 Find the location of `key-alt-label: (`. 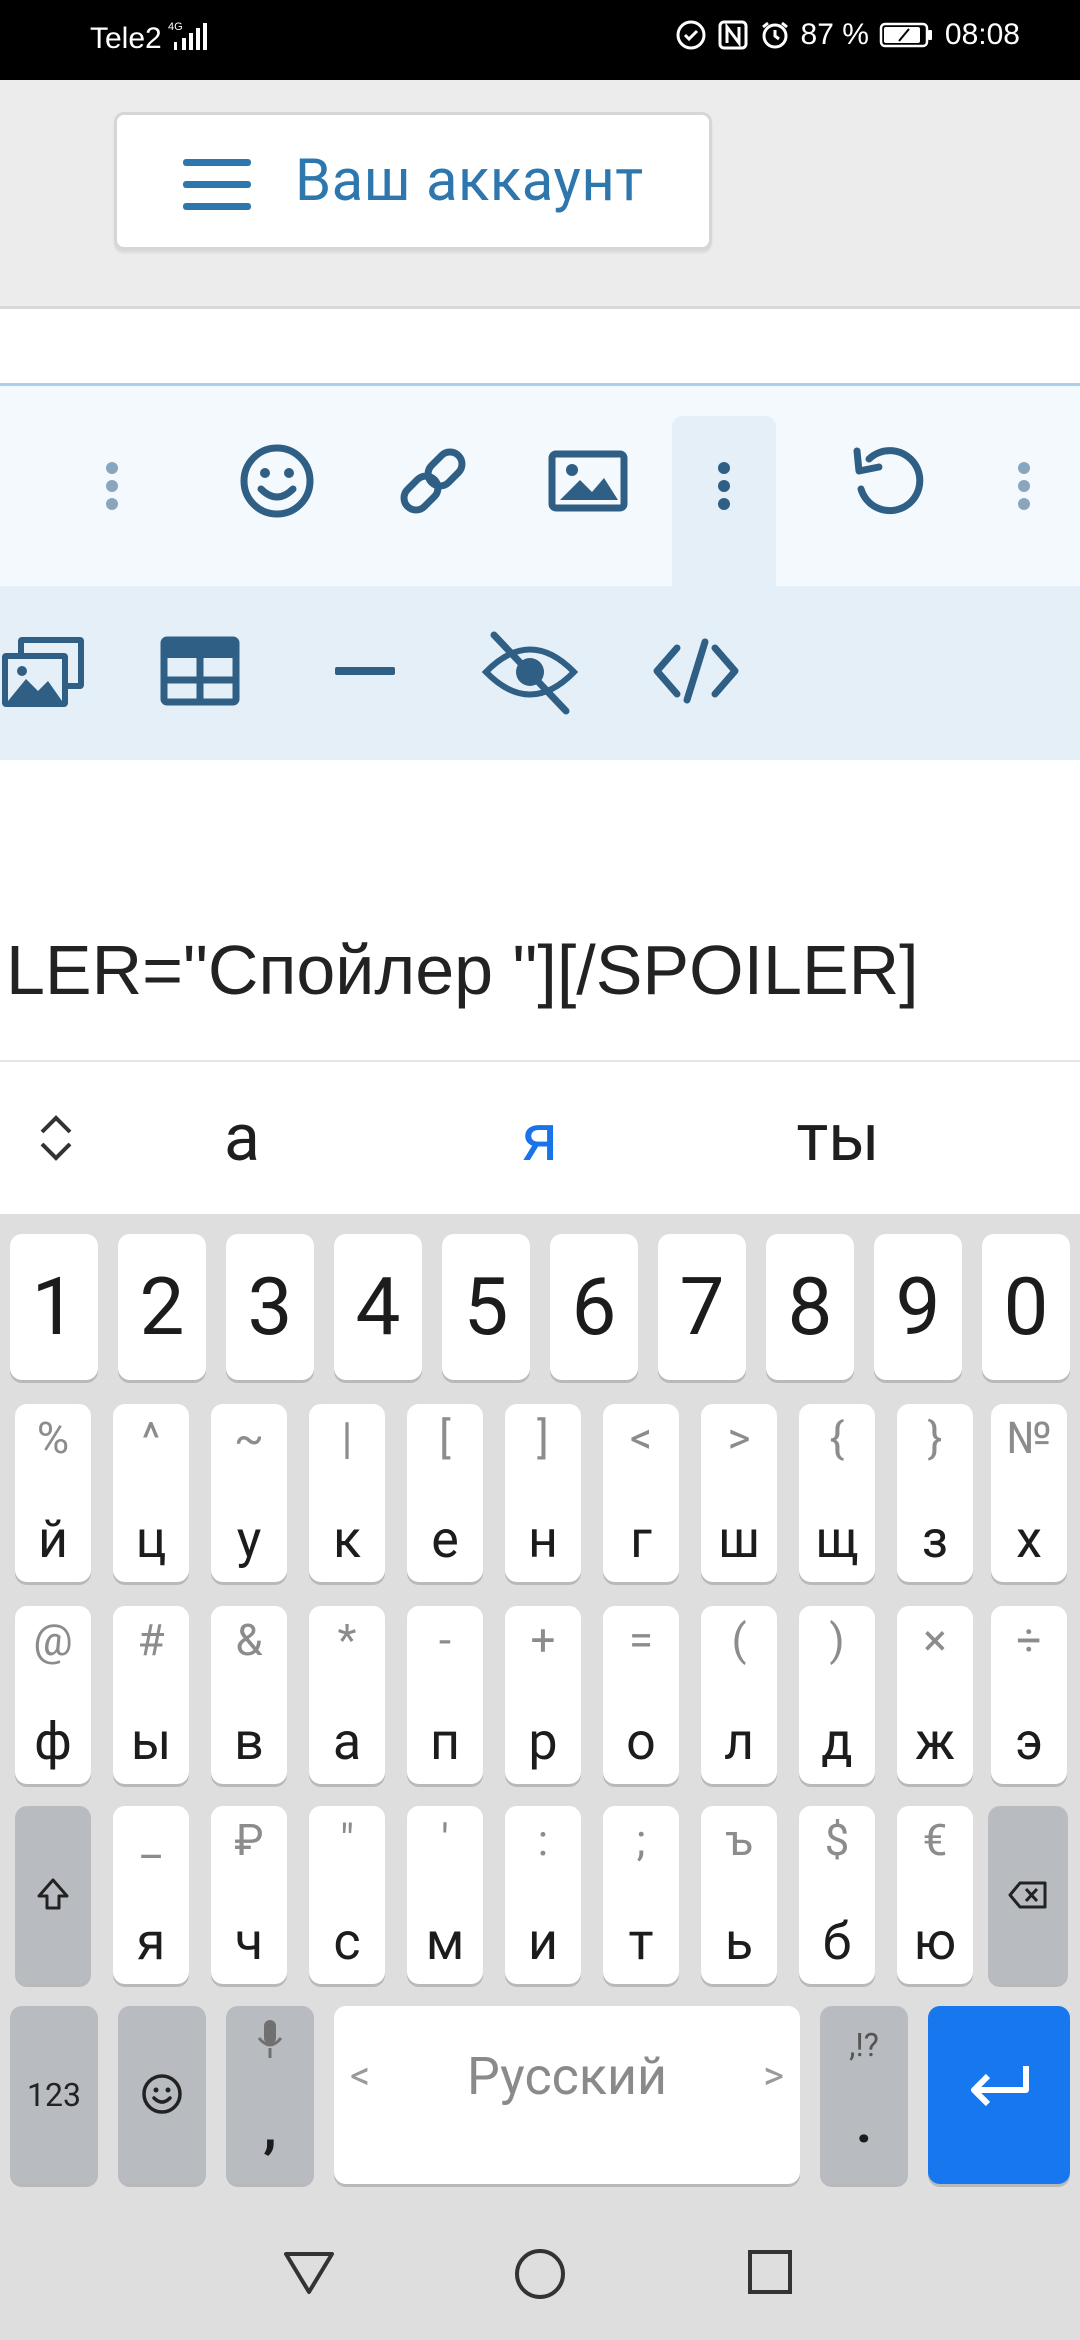

key-alt-label: ( is located at coordinates (739, 1640).